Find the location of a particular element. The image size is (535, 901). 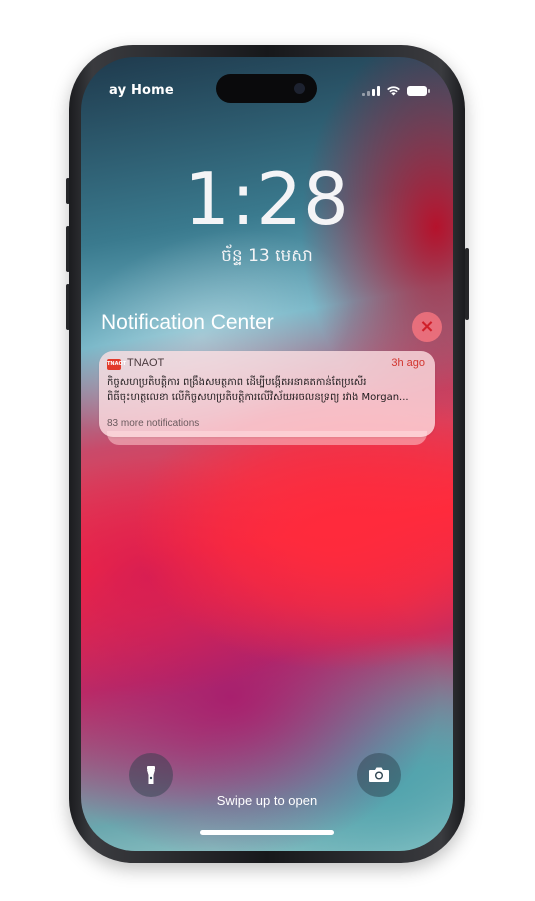

camera-button is located at coordinates (379, 775).